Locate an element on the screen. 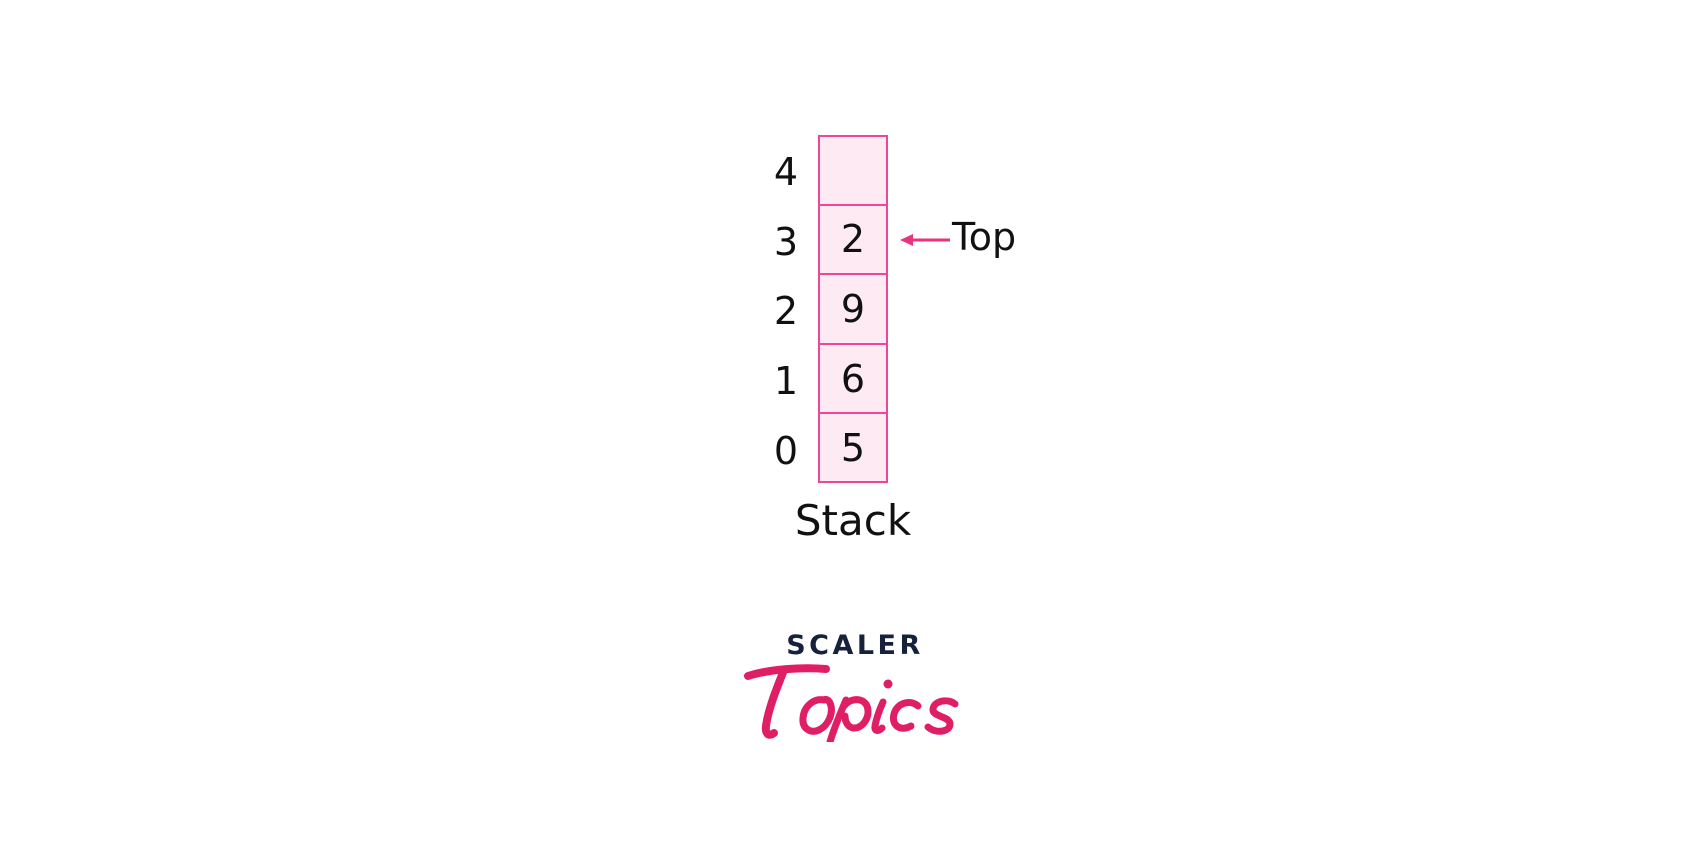 This screenshot has width=1701, height=851. stack-cell-2: 9 is located at coordinates (853, 309).